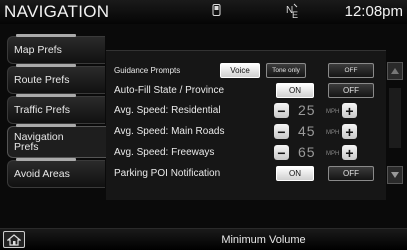 The height and width of the screenshot is (250, 407). I want to click on tab-label: Traffic Prefs, so click(42, 110).